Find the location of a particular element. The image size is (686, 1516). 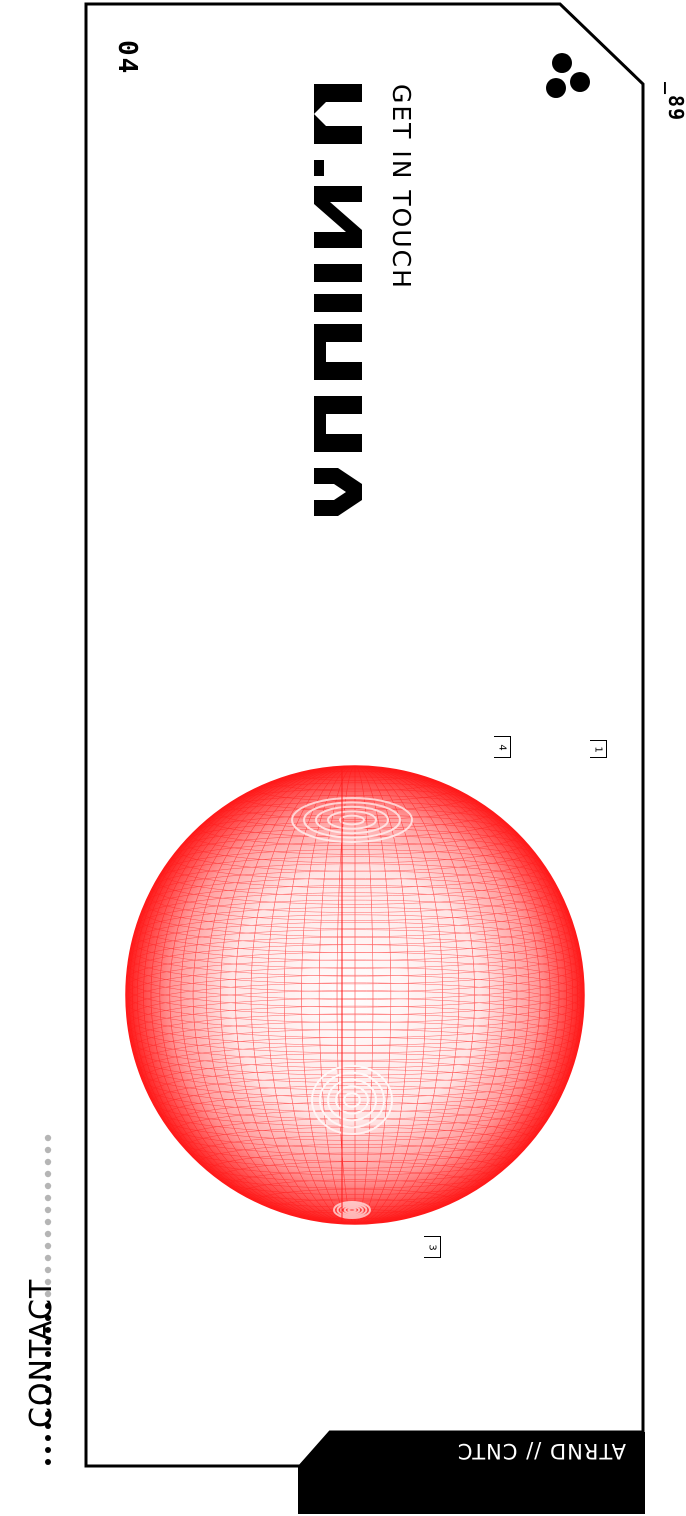

page-subtitle: GET IN TOUCH is located at coordinates (401, 187).